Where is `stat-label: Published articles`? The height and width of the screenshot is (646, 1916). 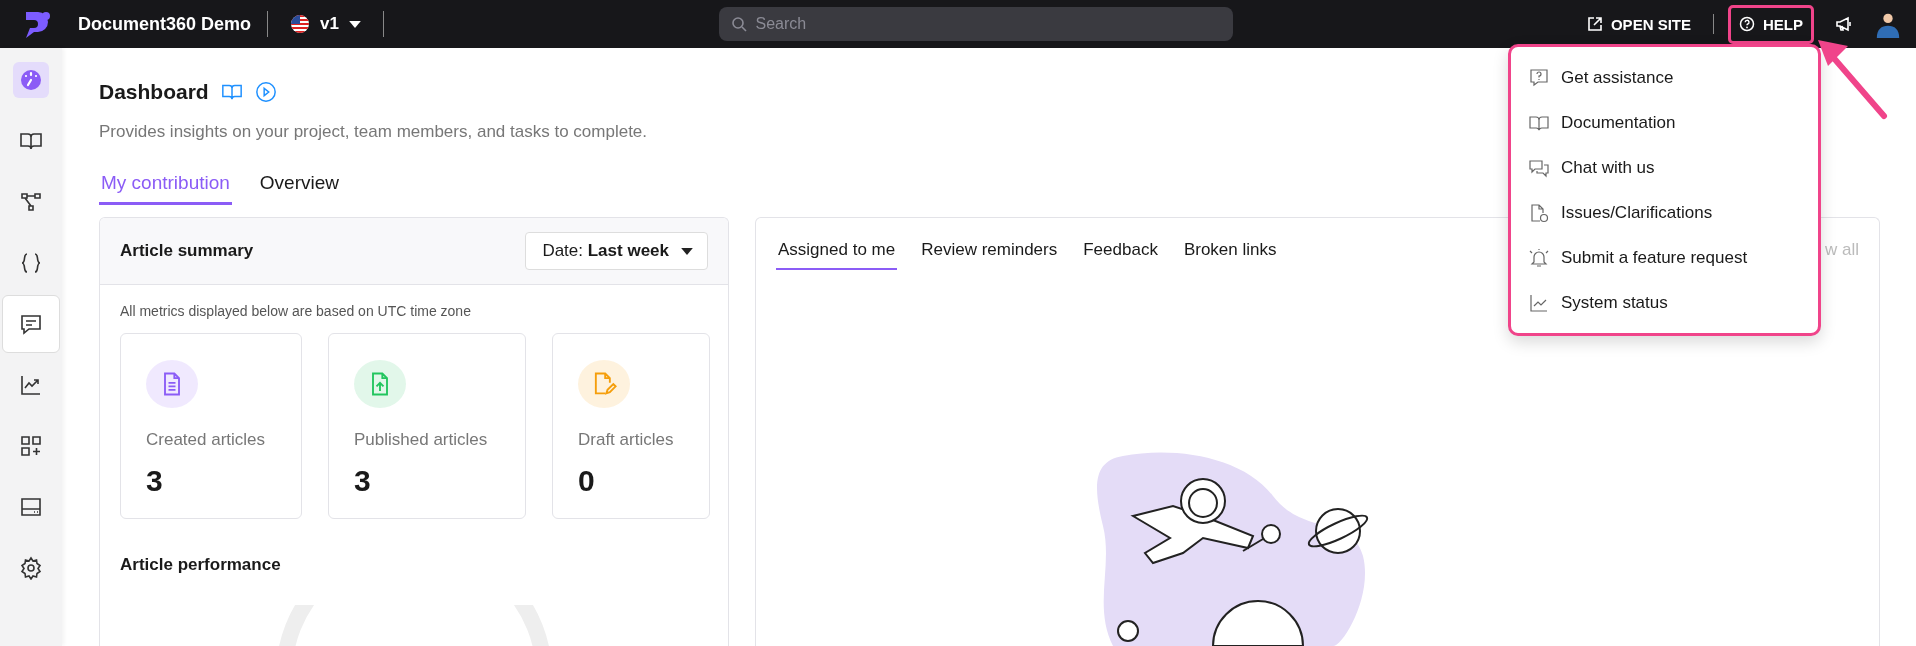
stat-label: Published articles is located at coordinates (421, 440).